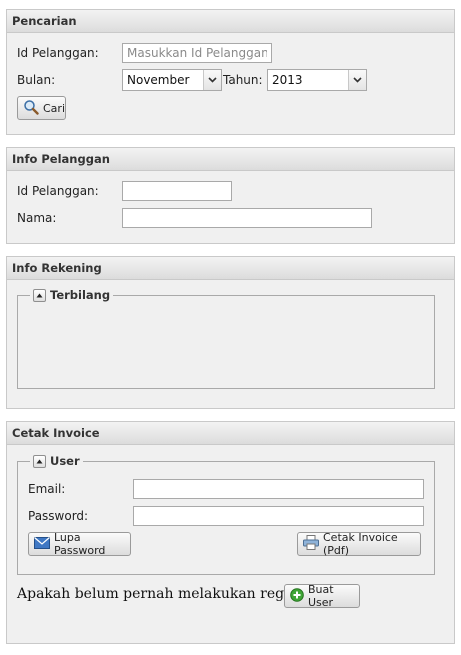 The image size is (461, 655). I want to click on customer-name-field, so click(247, 218).